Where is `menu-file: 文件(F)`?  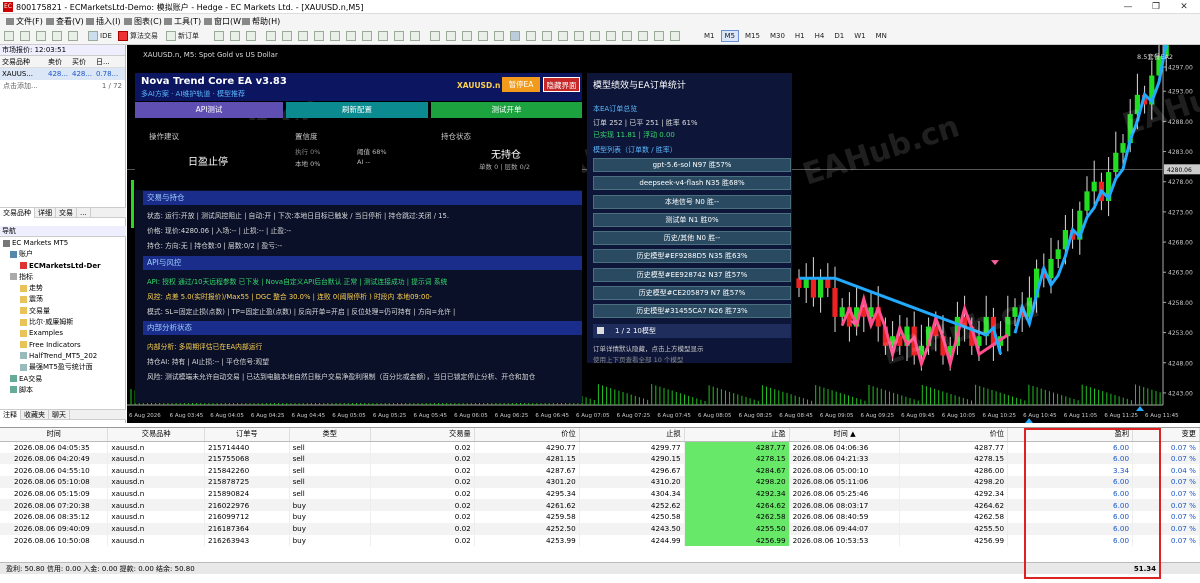
menu-file: 文件(F) is located at coordinates (24, 21).